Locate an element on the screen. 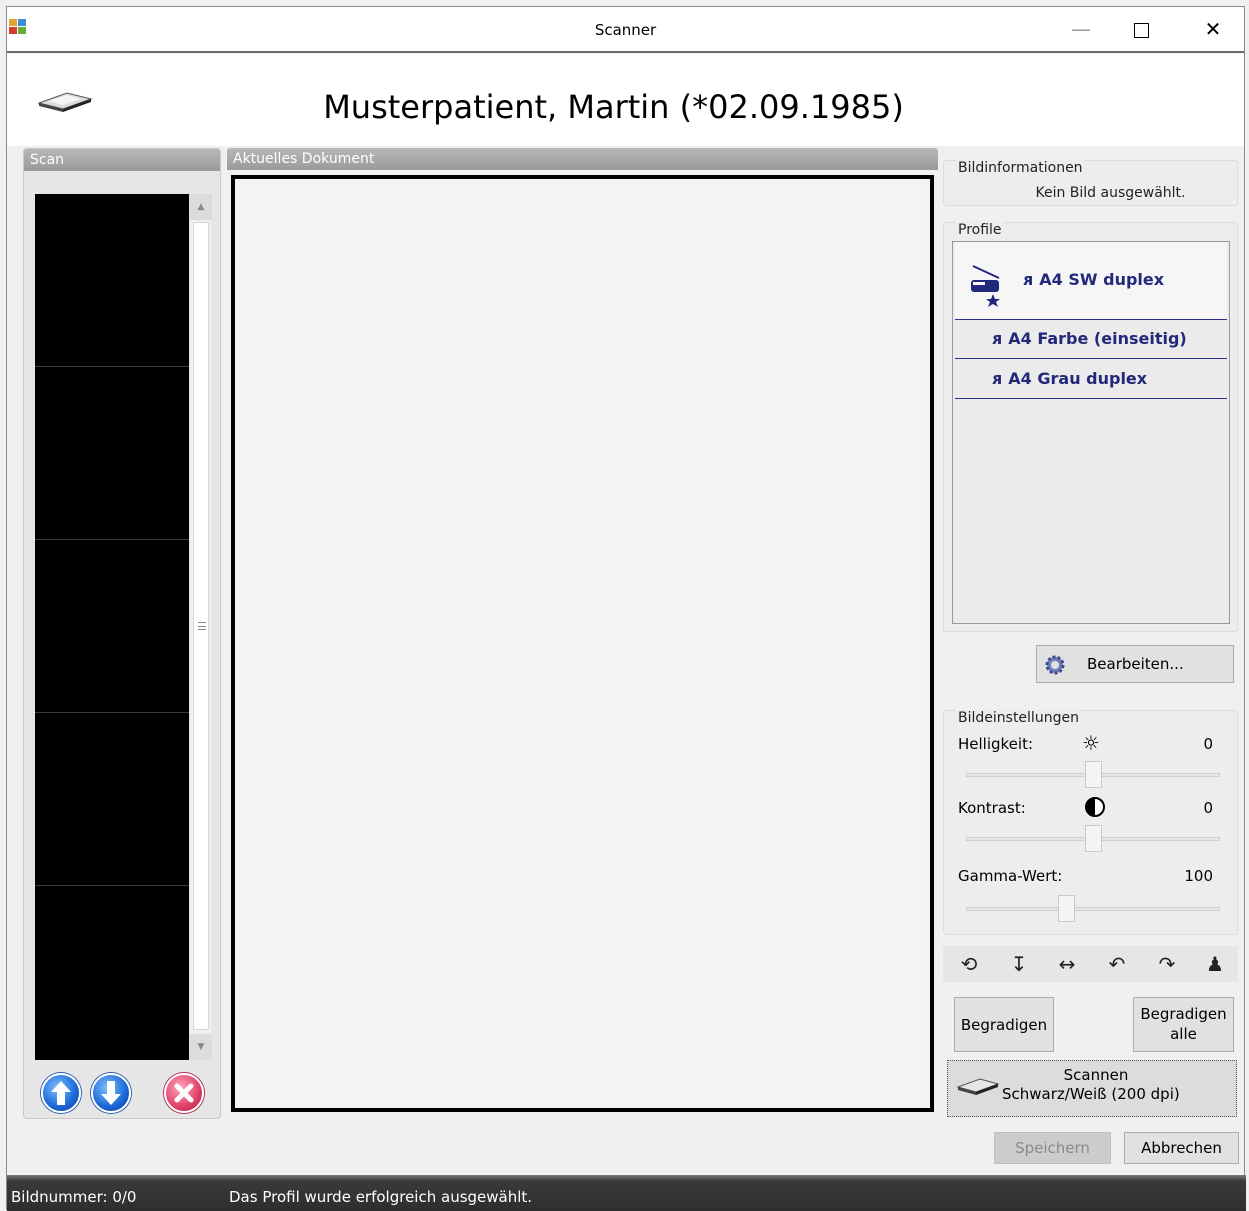 Image resolution: width=1249 pixels, height=1211 pixels. scan-button: Scannen Schwarz/Weiß (200 dpi) is located at coordinates (1092, 1088).